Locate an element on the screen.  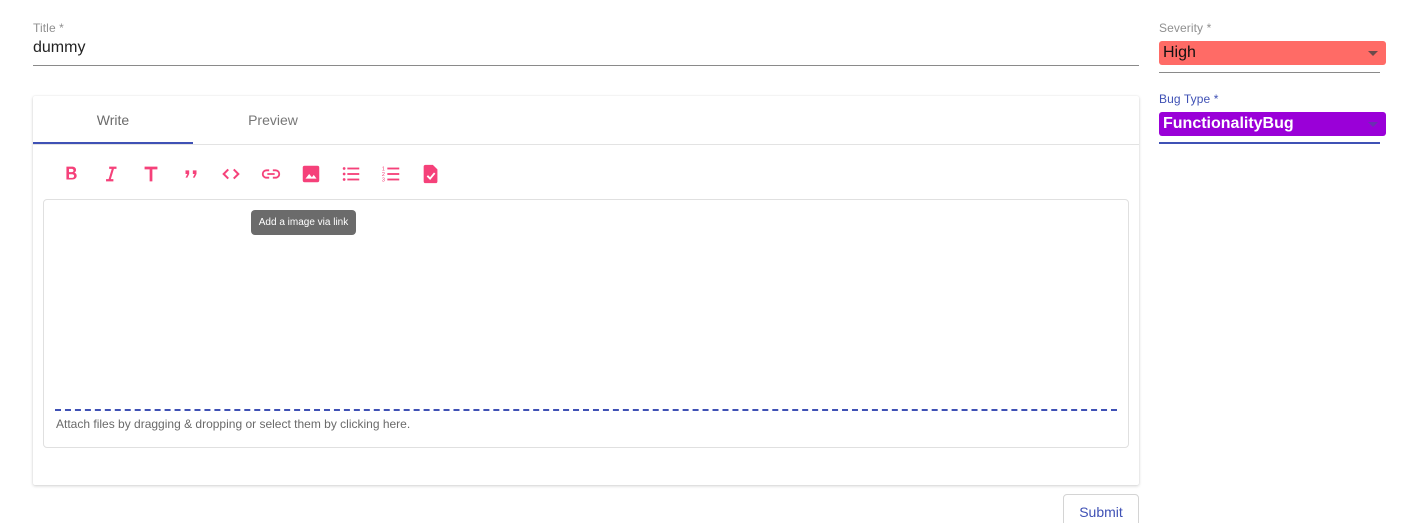
link-icon is located at coordinates (271, 174).